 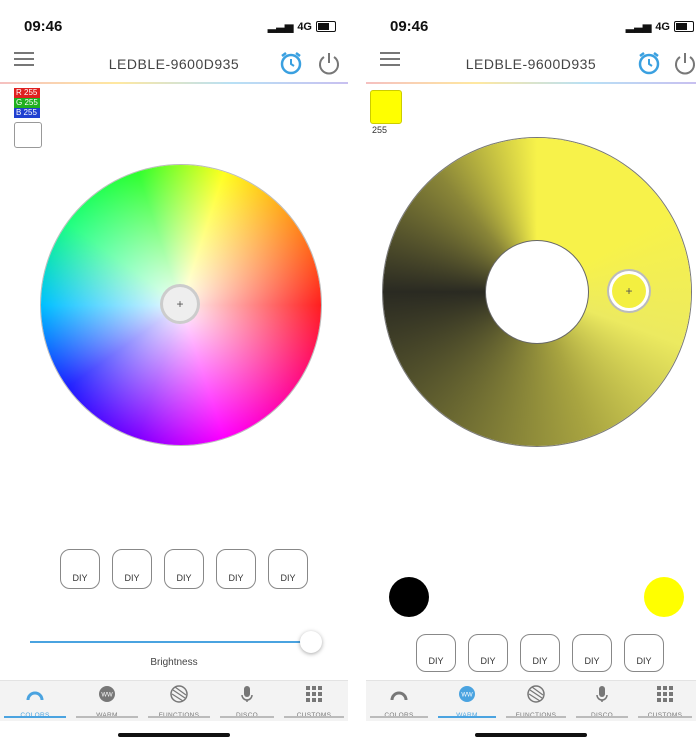 What do you see at coordinates (311, 642) in the screenshot?
I see `brightness-slider-thumb` at bounding box center [311, 642].